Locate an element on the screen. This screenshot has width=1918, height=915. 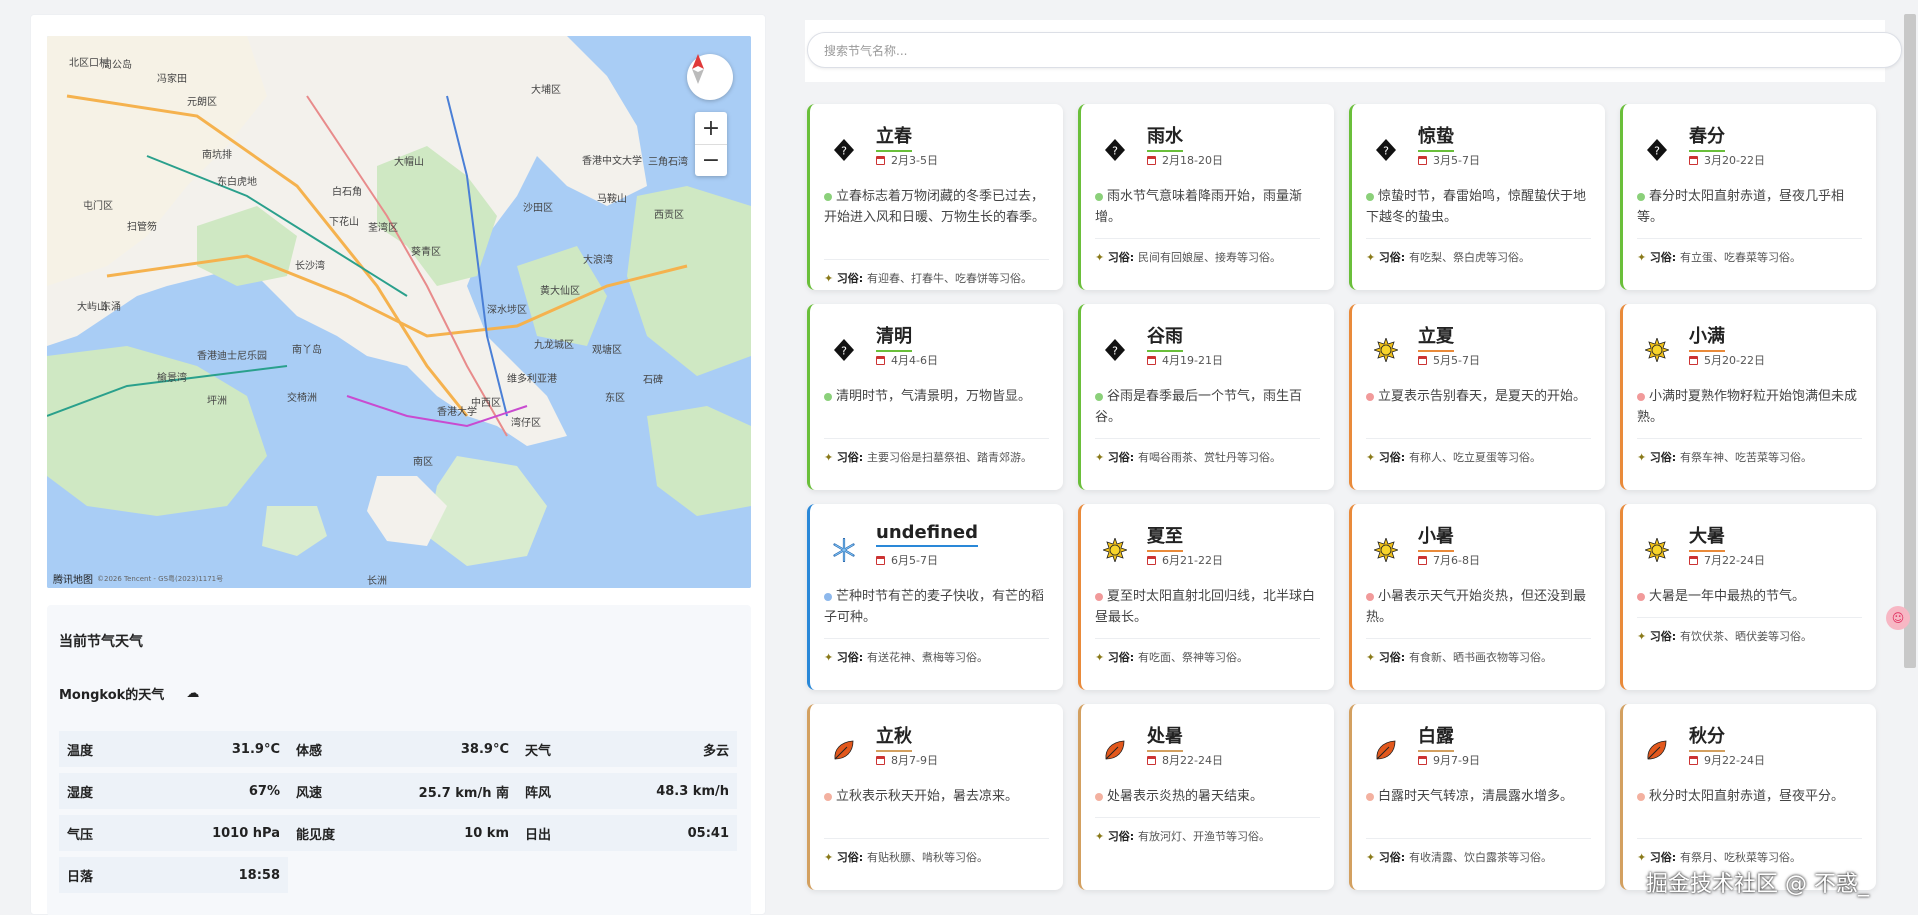
term-customs: ✦ 习俗: 有祭车神、吃苦菜等习俗。 is located at coordinates (1749, 457).